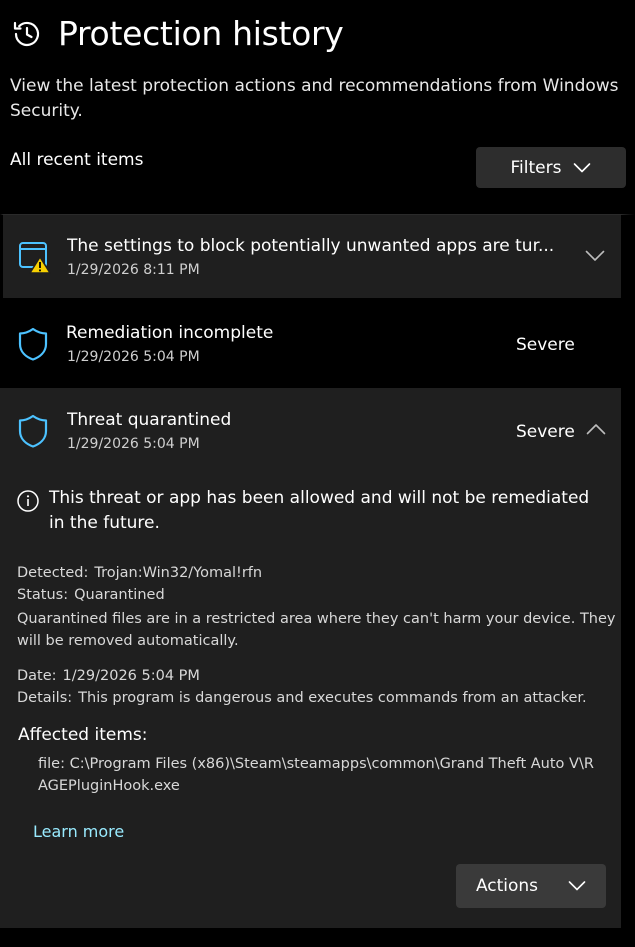 Image resolution: width=635 pixels, height=947 pixels. Describe the element at coordinates (119, 595) in the screenshot. I see `status-value: Quarantined` at that location.